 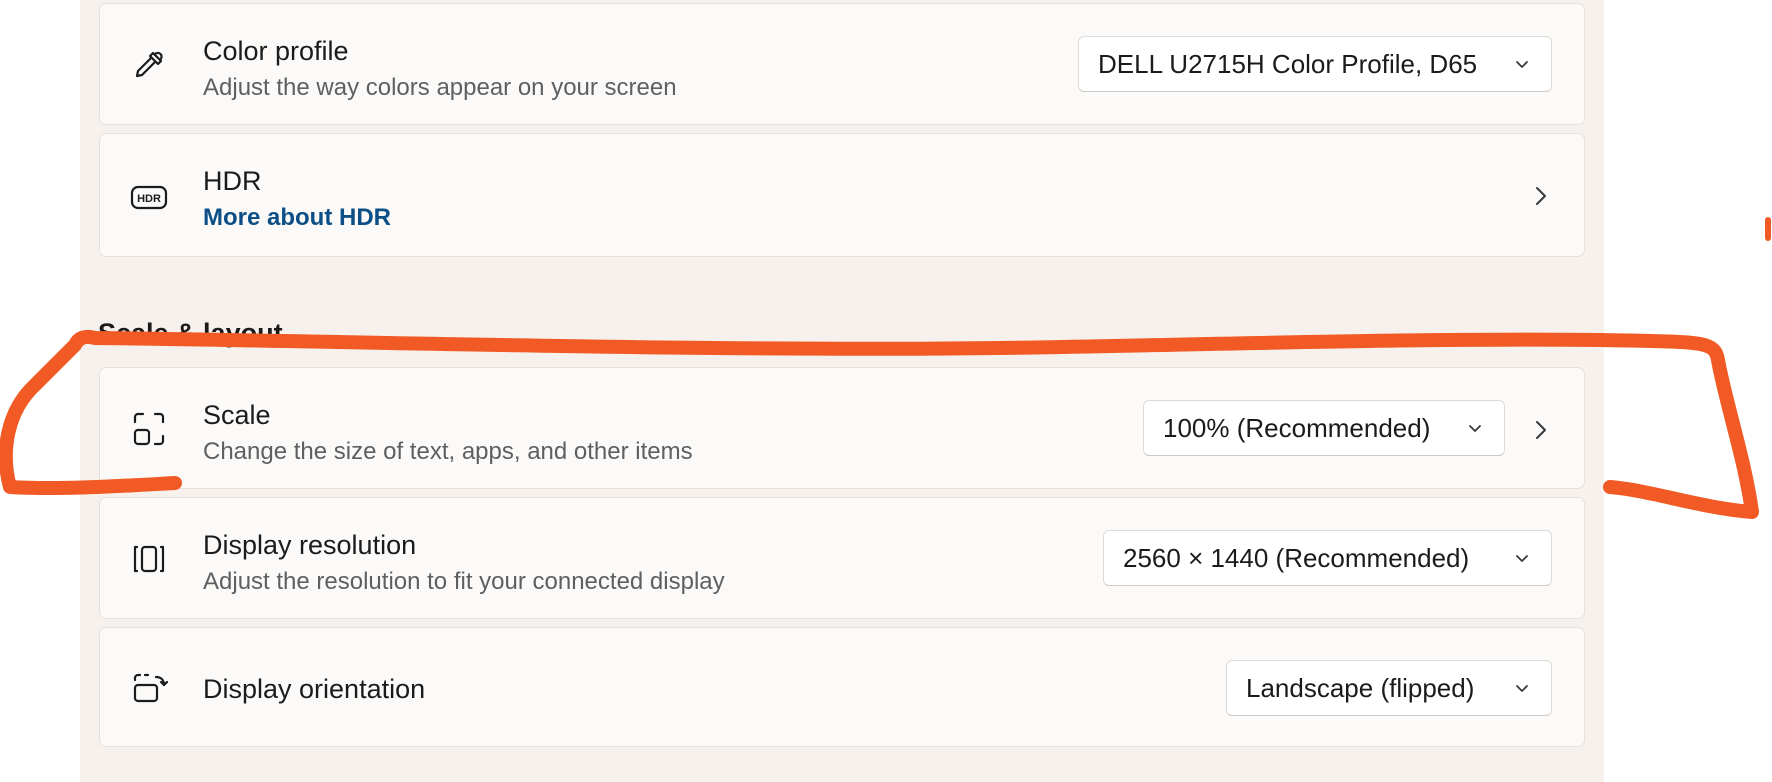 What do you see at coordinates (1297, 427) in the screenshot?
I see `scale-value: 100% (Recommended)` at bounding box center [1297, 427].